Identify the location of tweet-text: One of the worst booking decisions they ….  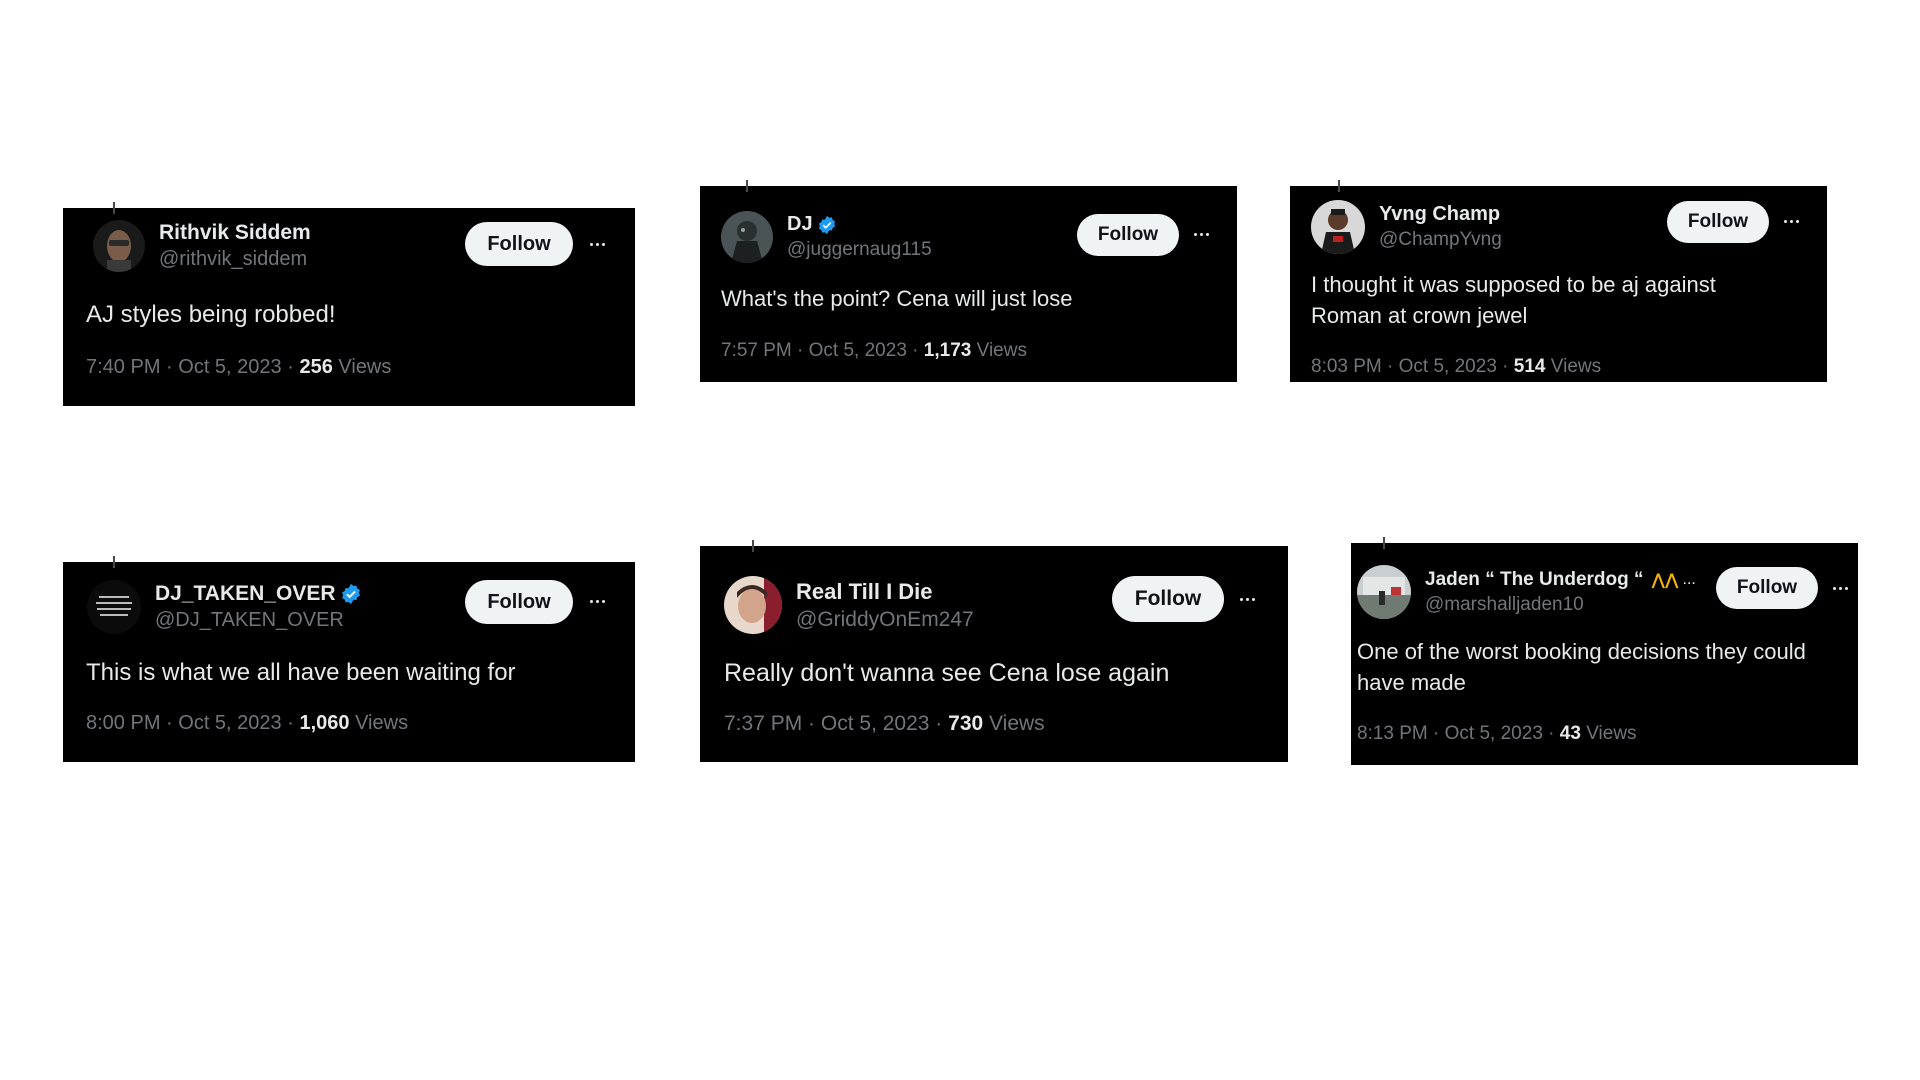
(1581, 667).